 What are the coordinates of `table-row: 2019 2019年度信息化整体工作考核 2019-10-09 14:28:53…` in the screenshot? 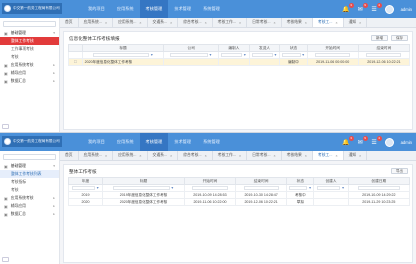 It's located at (239, 195).